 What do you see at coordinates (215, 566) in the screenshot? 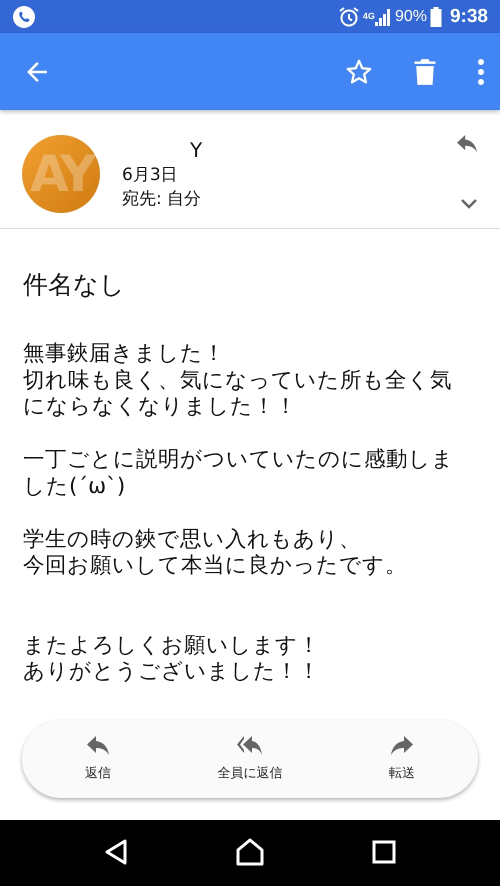
I see `message-line: 今回お願いして本当に良かったです。` at bounding box center [215, 566].